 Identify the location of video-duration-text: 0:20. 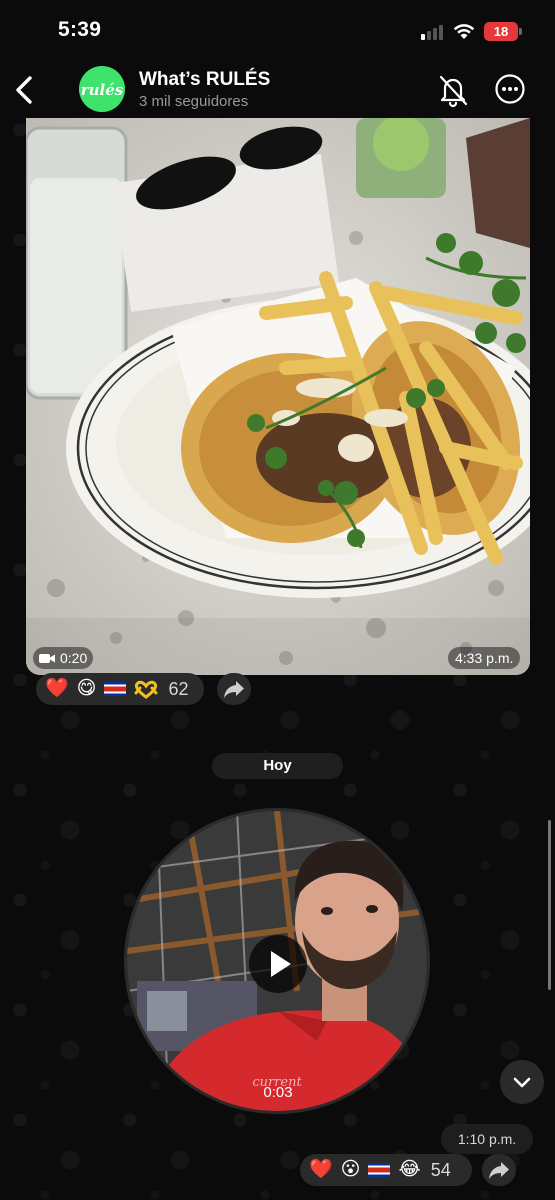
(74, 658).